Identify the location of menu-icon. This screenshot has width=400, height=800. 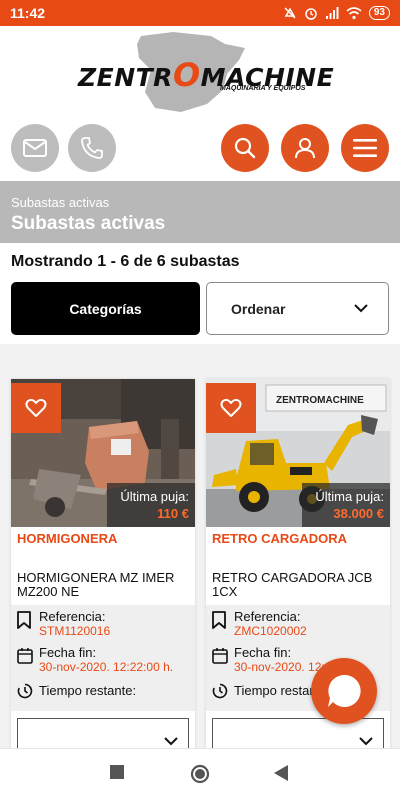
(365, 148).